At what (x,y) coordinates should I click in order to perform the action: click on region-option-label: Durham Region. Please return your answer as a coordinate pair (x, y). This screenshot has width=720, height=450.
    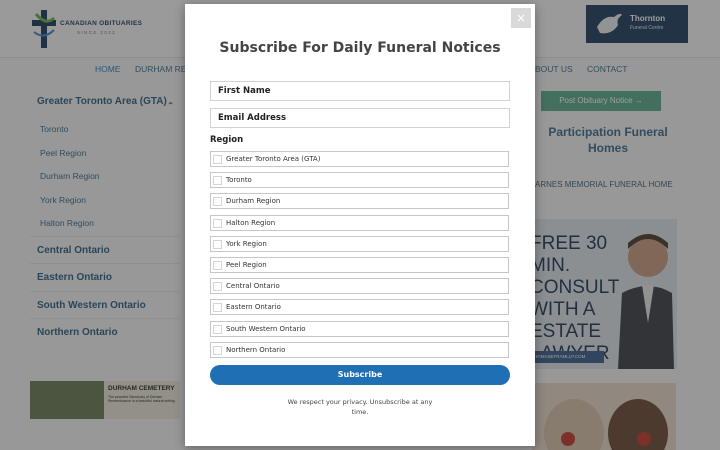
    Looking at the image, I should click on (253, 201).